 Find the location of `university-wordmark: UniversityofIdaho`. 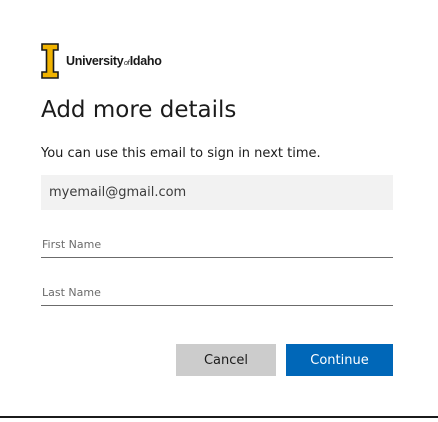

university-wordmark: UniversityofIdaho is located at coordinates (114, 61).